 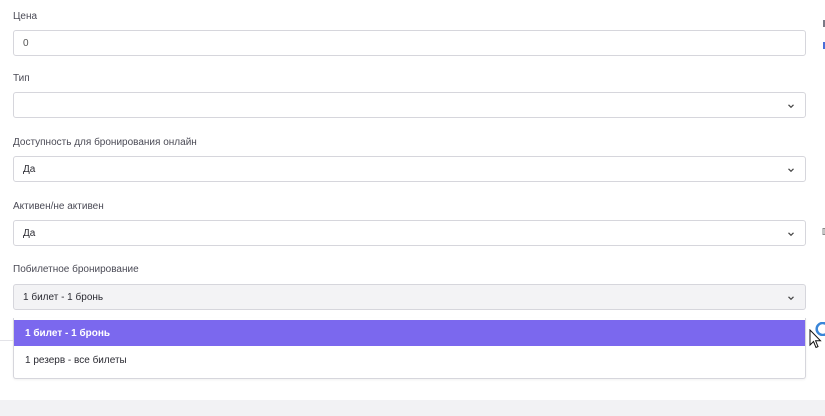 What do you see at coordinates (105, 142) in the screenshot?
I see `online-booking-label: Доступность для бронирования онлайн` at bounding box center [105, 142].